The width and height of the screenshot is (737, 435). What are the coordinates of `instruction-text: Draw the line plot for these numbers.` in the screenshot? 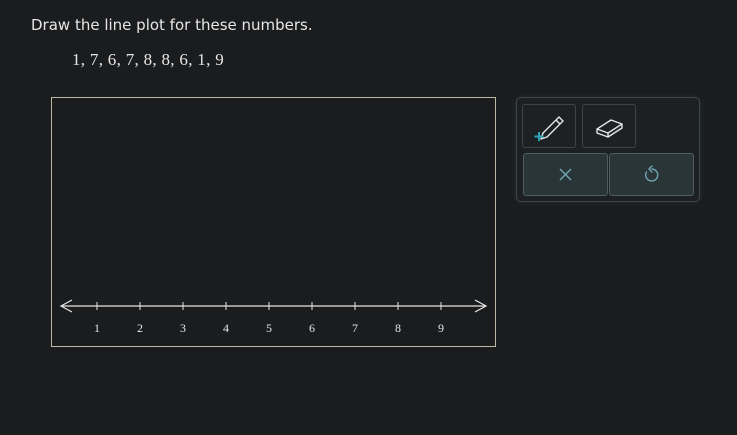 It's located at (172, 25).